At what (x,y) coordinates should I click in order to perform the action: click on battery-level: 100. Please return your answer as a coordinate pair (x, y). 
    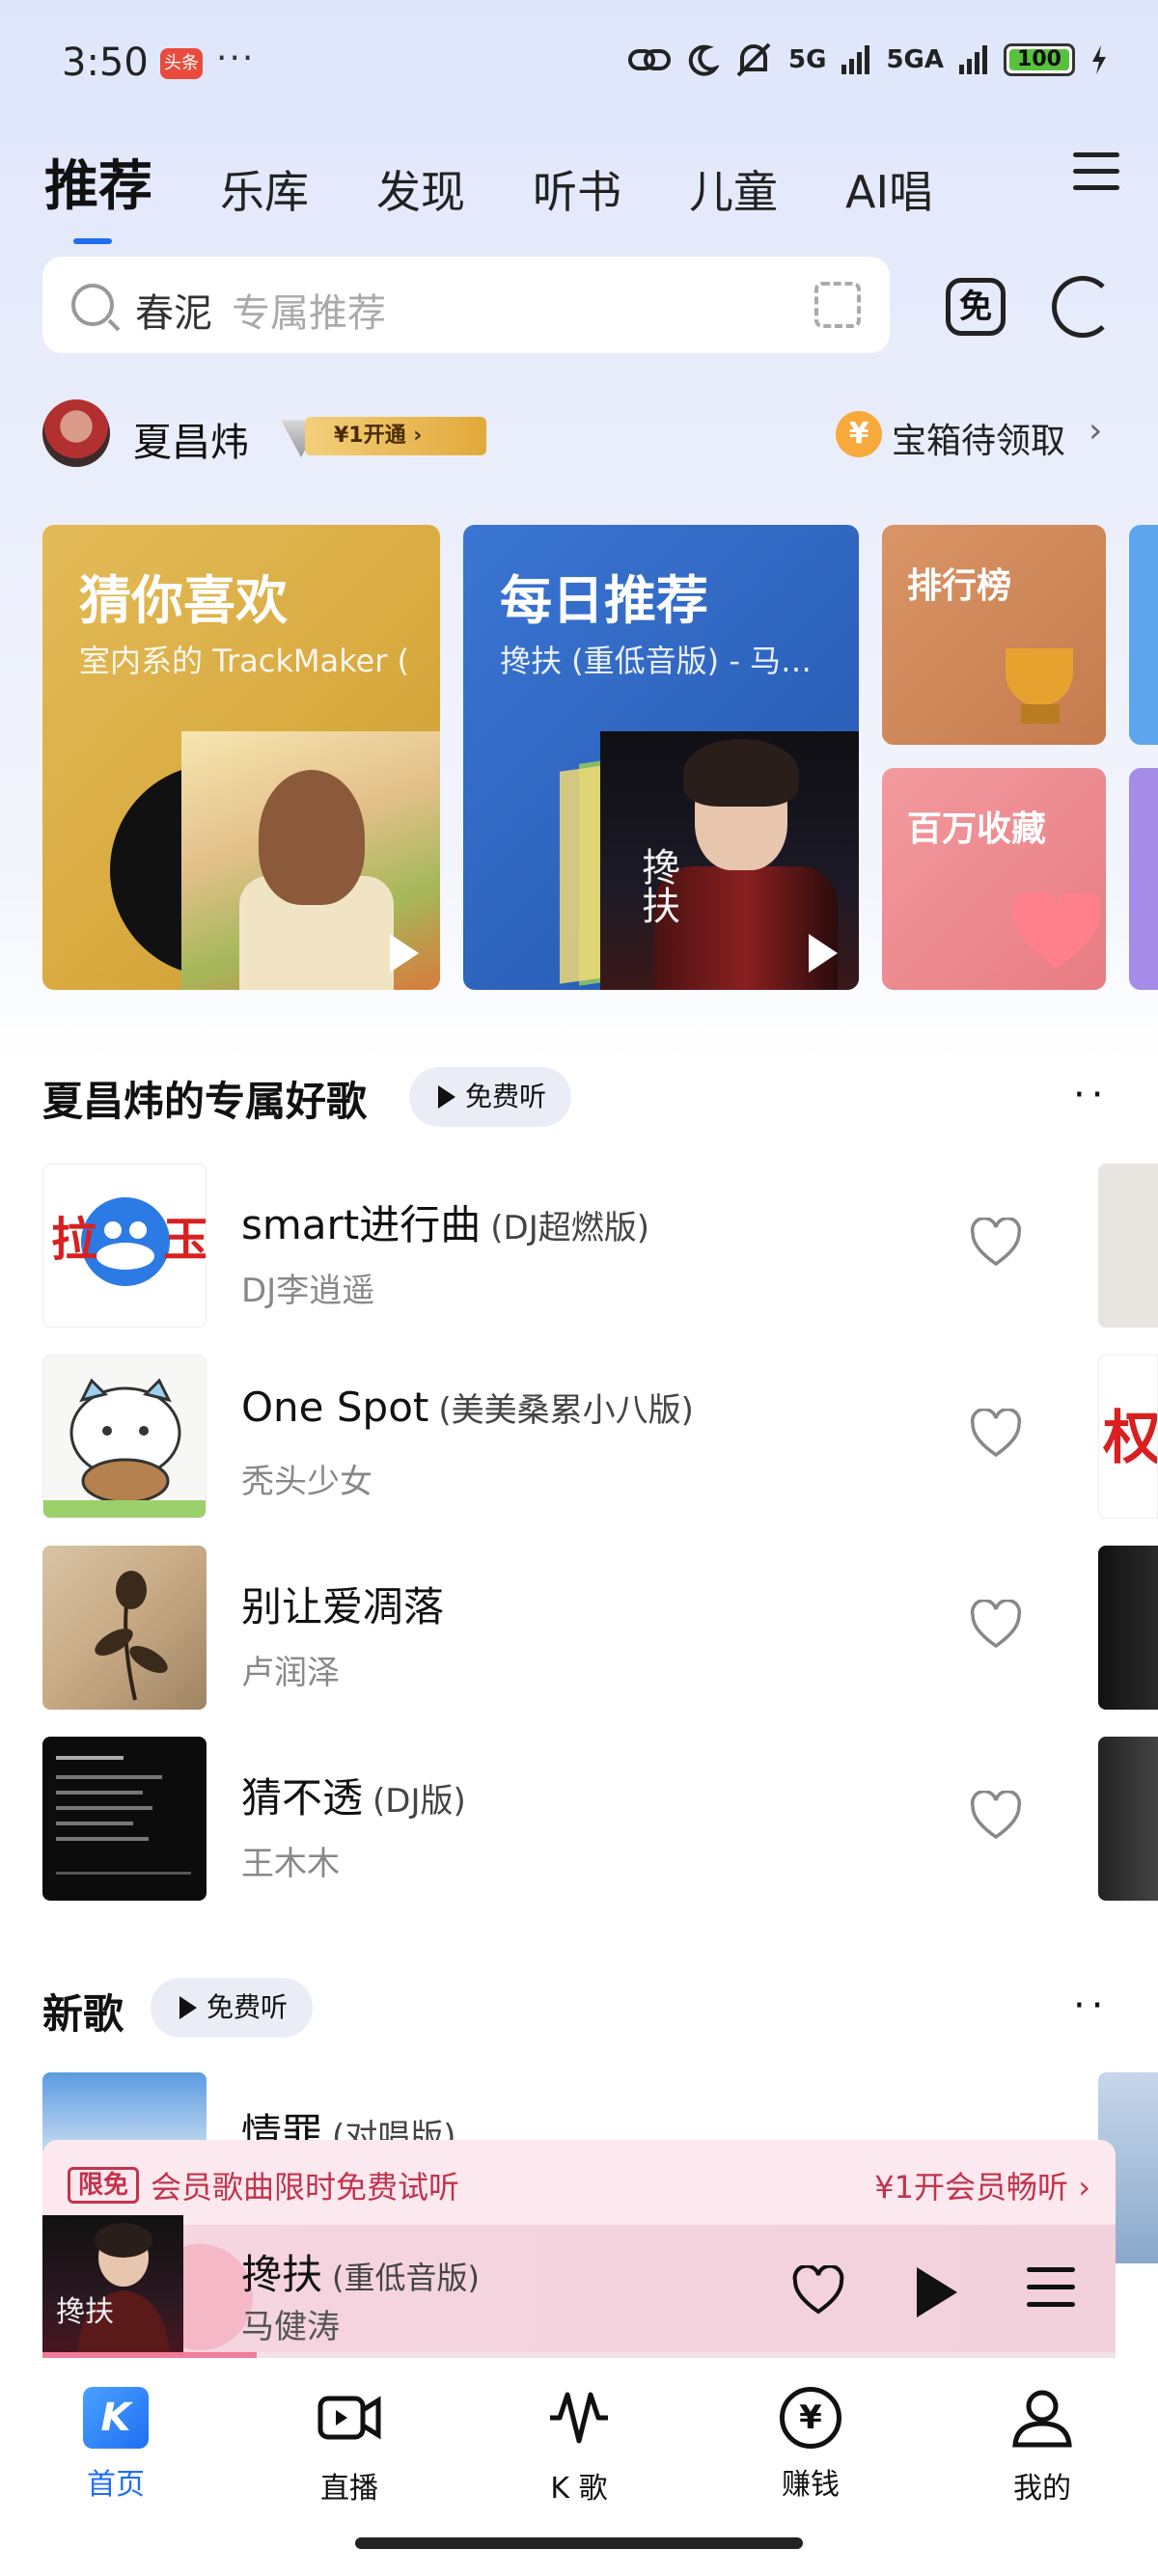
    Looking at the image, I should click on (1039, 60).